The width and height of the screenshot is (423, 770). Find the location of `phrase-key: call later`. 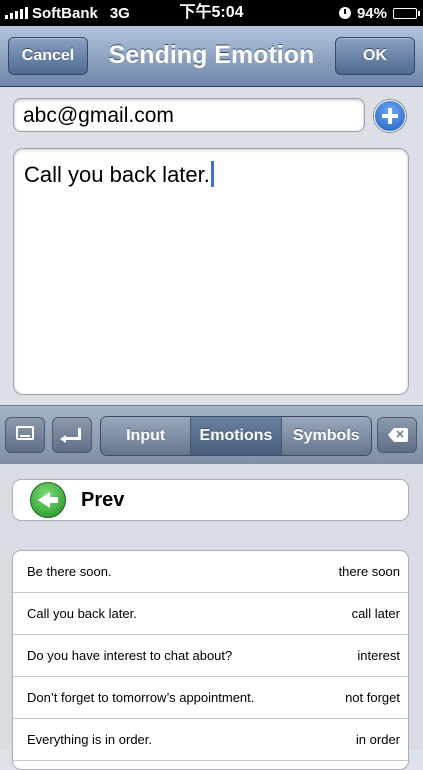

phrase-key: call later is located at coordinates (375, 613).